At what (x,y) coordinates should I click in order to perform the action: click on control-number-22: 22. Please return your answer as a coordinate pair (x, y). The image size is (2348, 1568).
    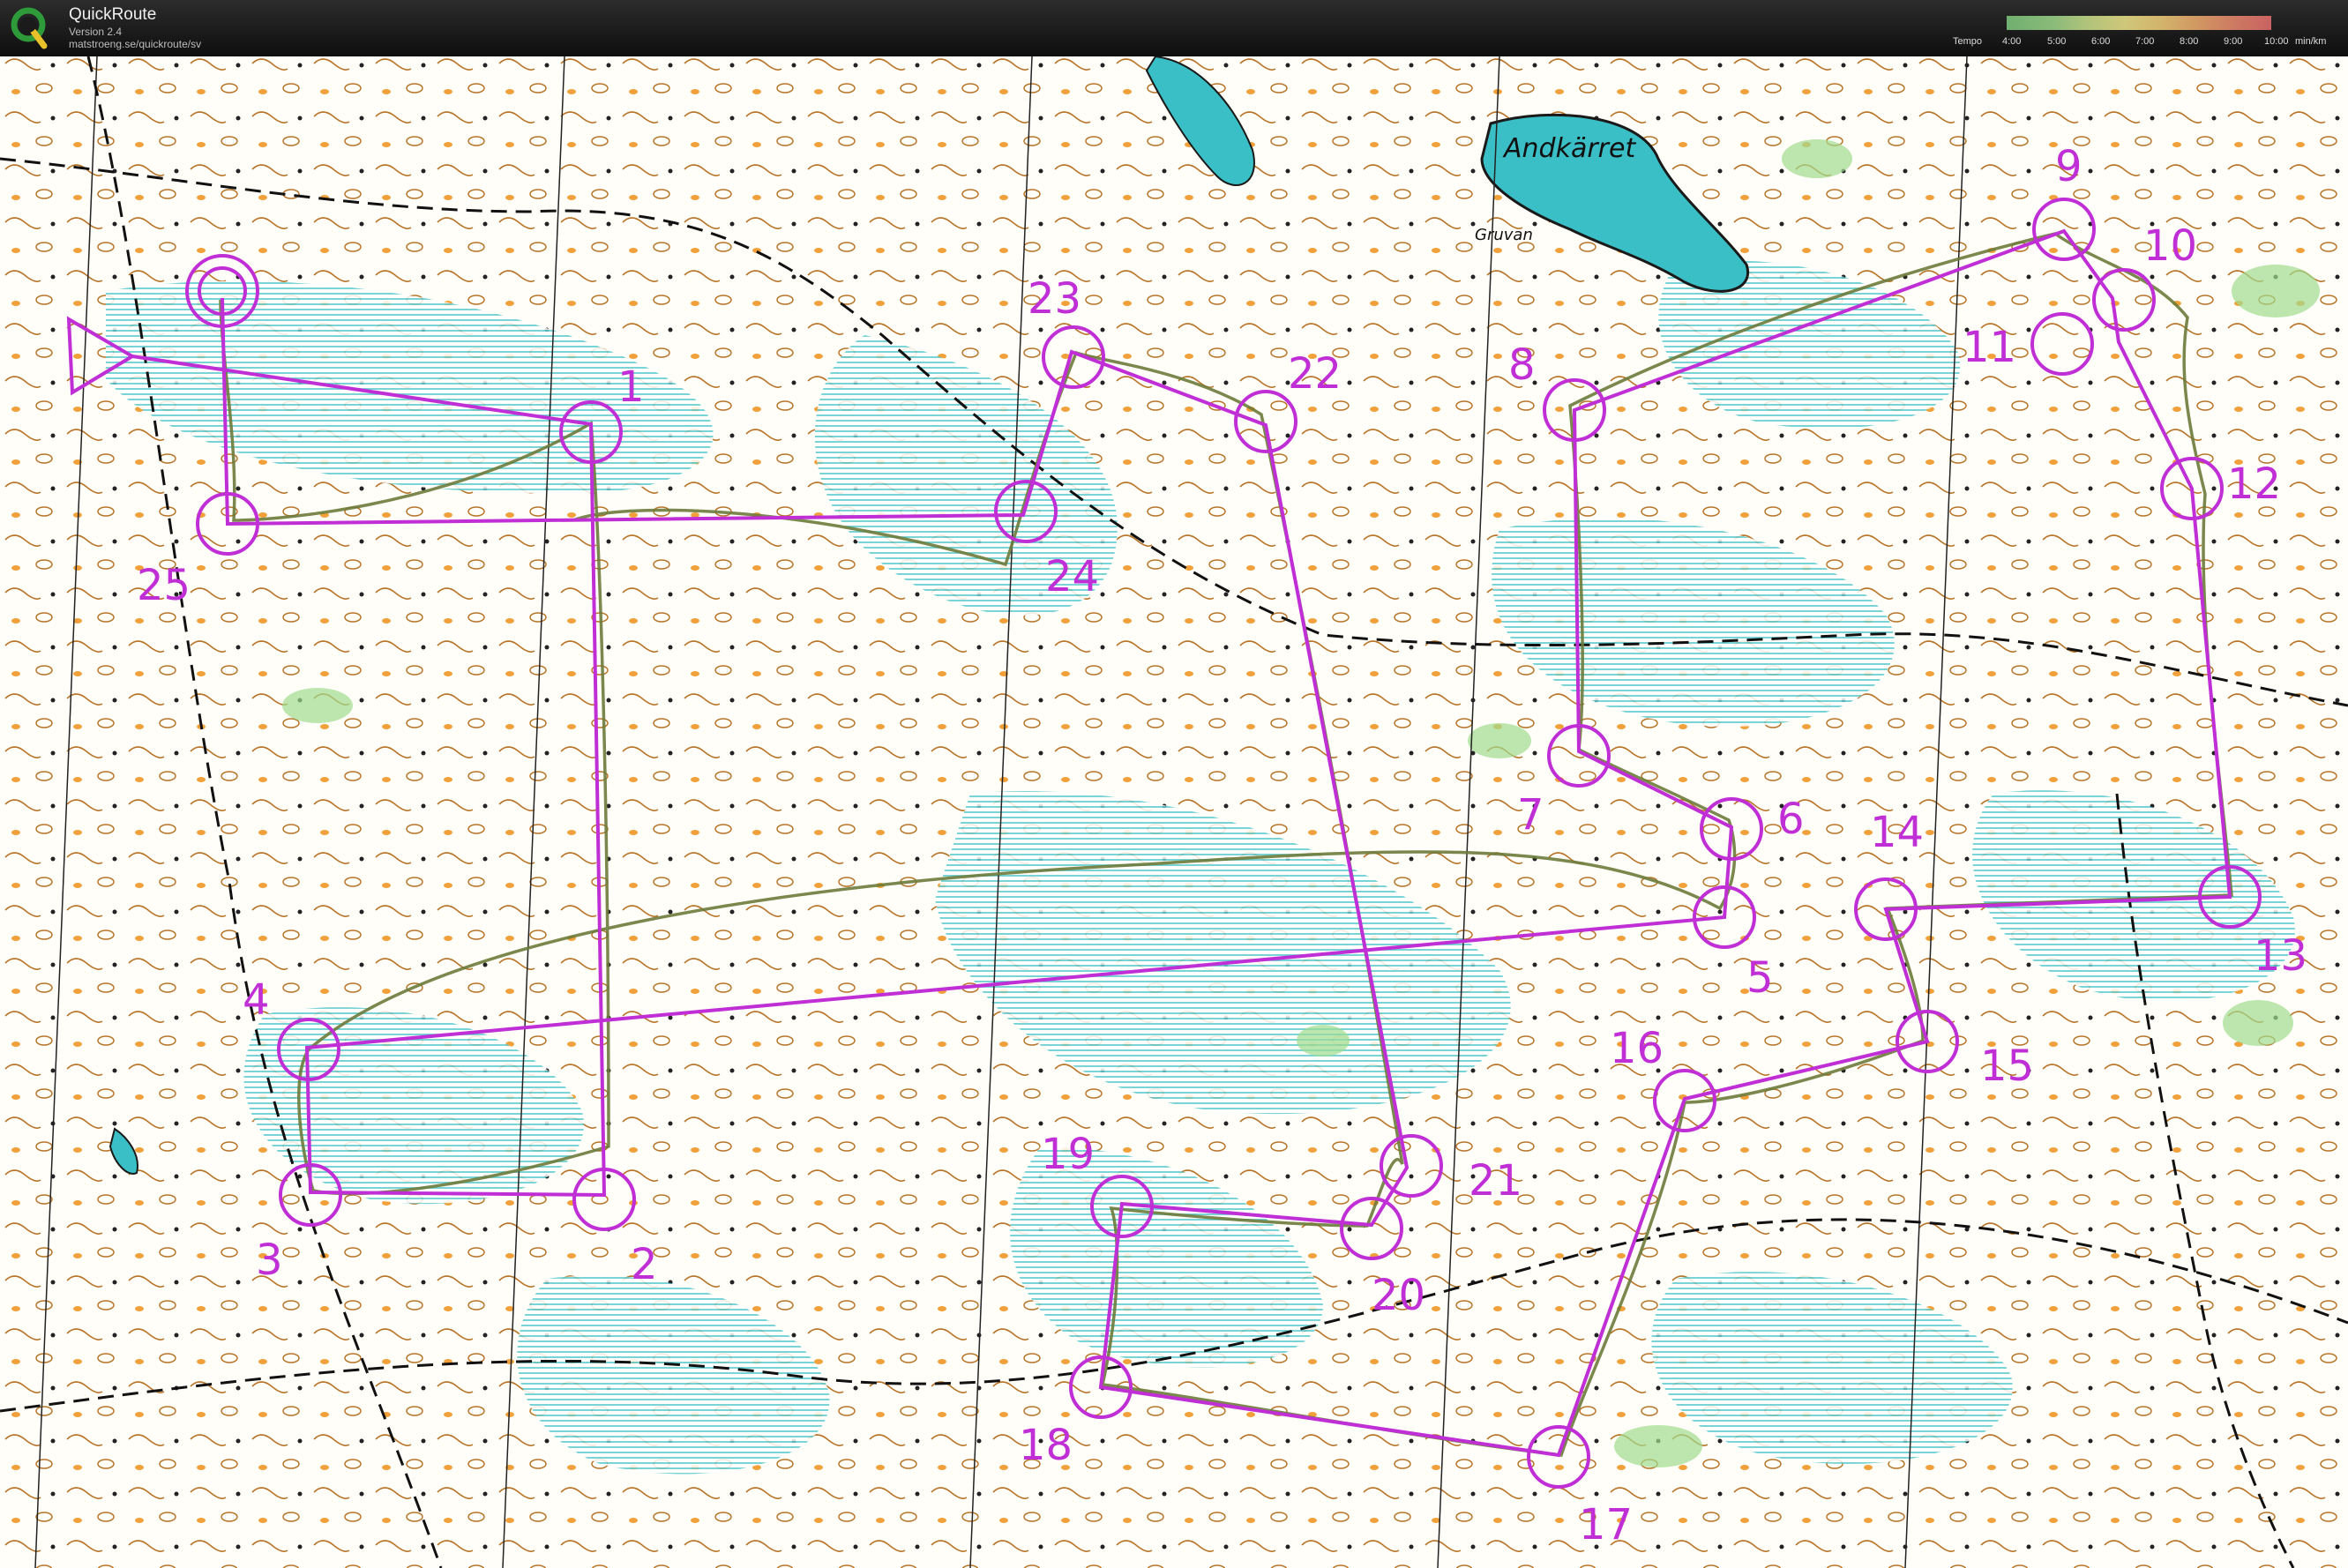
    Looking at the image, I should click on (1315, 374).